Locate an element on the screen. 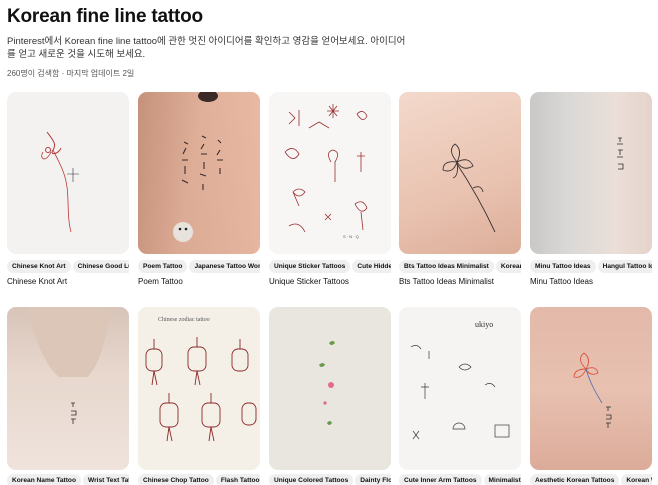 The height and width of the screenshot is (485, 658). pin-title: Chinese Knot Art is located at coordinates (37, 281).